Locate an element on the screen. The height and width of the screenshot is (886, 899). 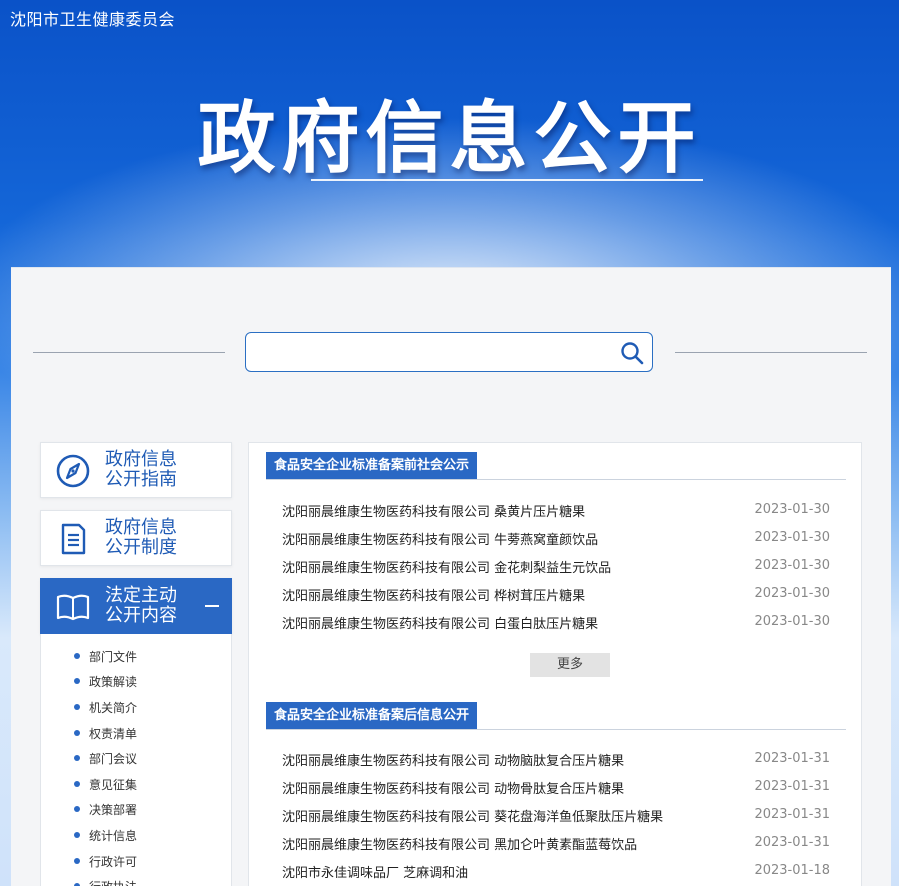
search-icon is located at coordinates (632, 353).